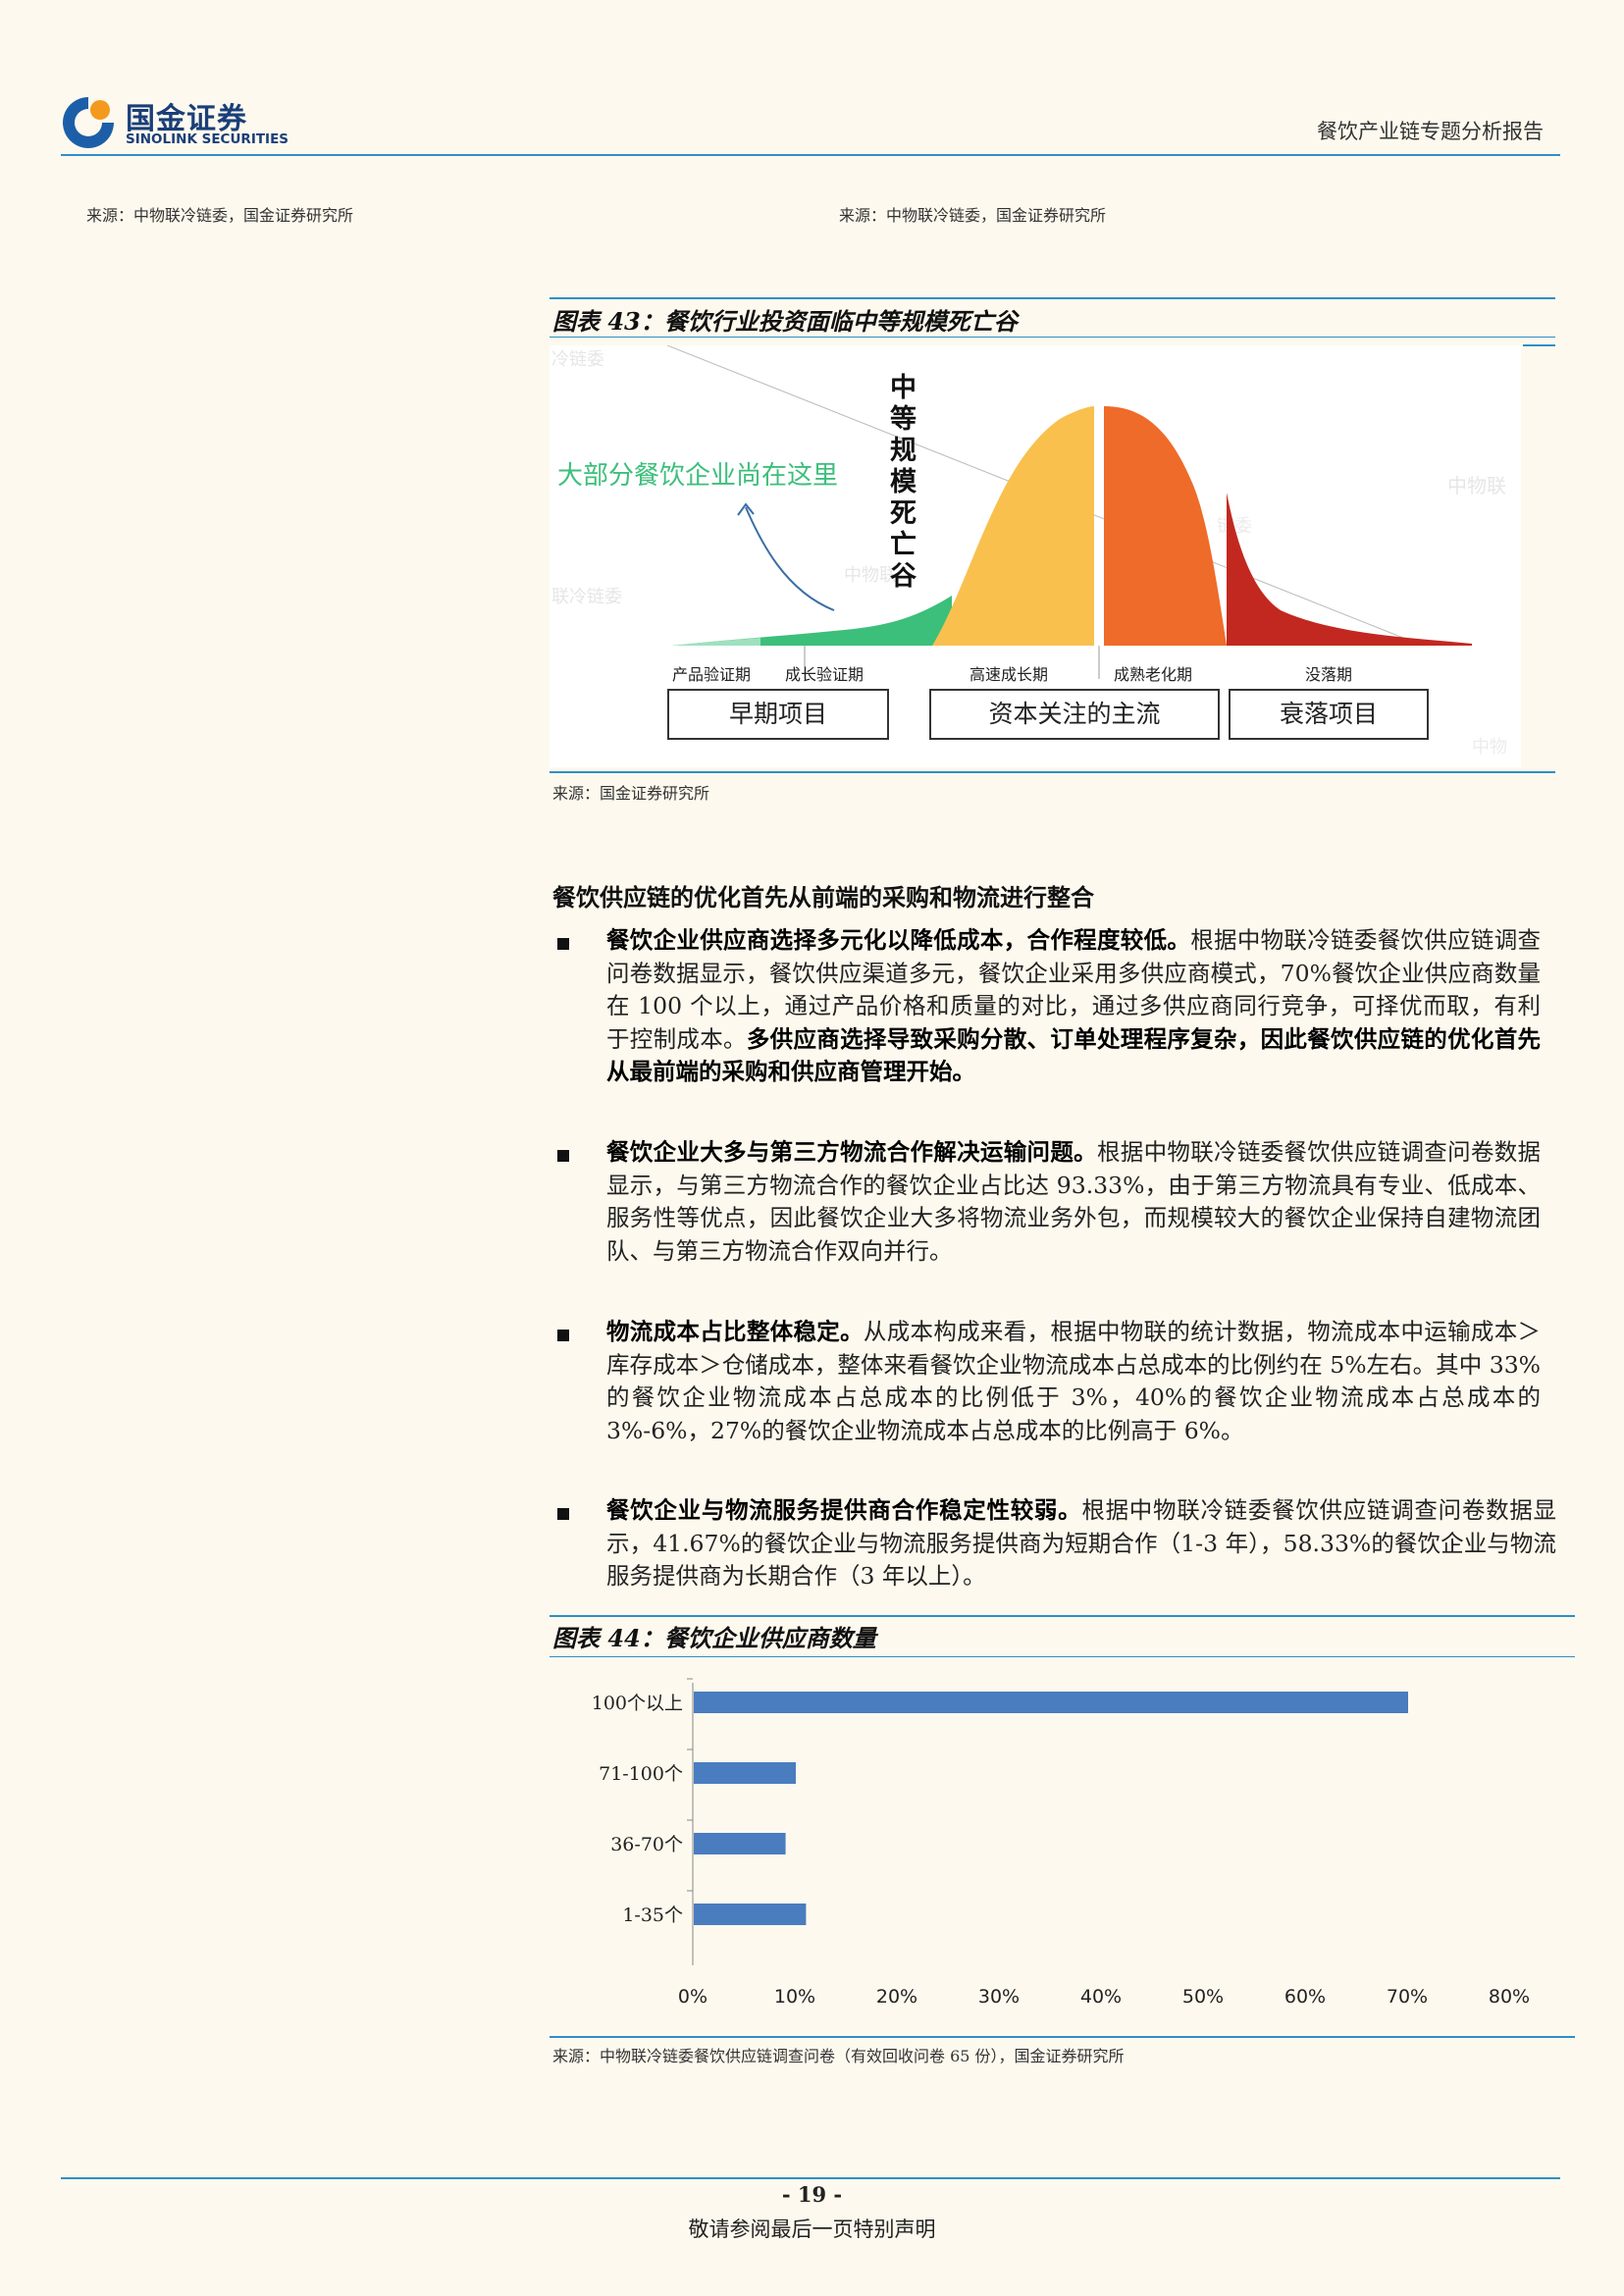 The height and width of the screenshot is (2296, 1624). Describe the element at coordinates (1013, 526) in the screenshot. I see `growth-stage-curve` at that location.